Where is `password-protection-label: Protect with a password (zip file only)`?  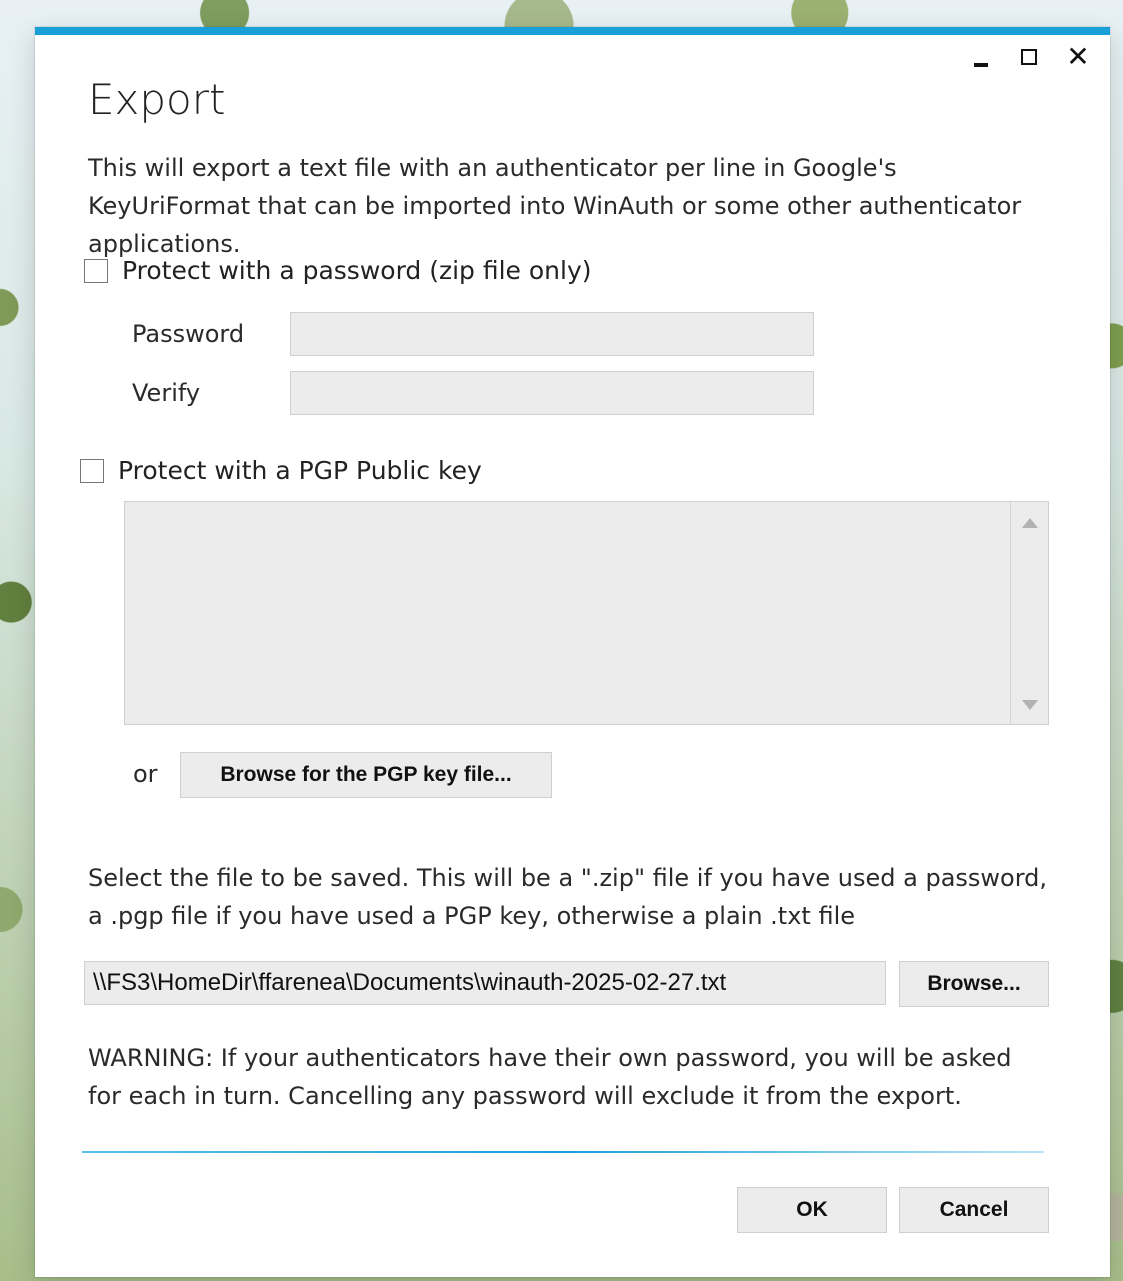 password-protection-label: Protect with a password (zip file only) is located at coordinates (357, 270).